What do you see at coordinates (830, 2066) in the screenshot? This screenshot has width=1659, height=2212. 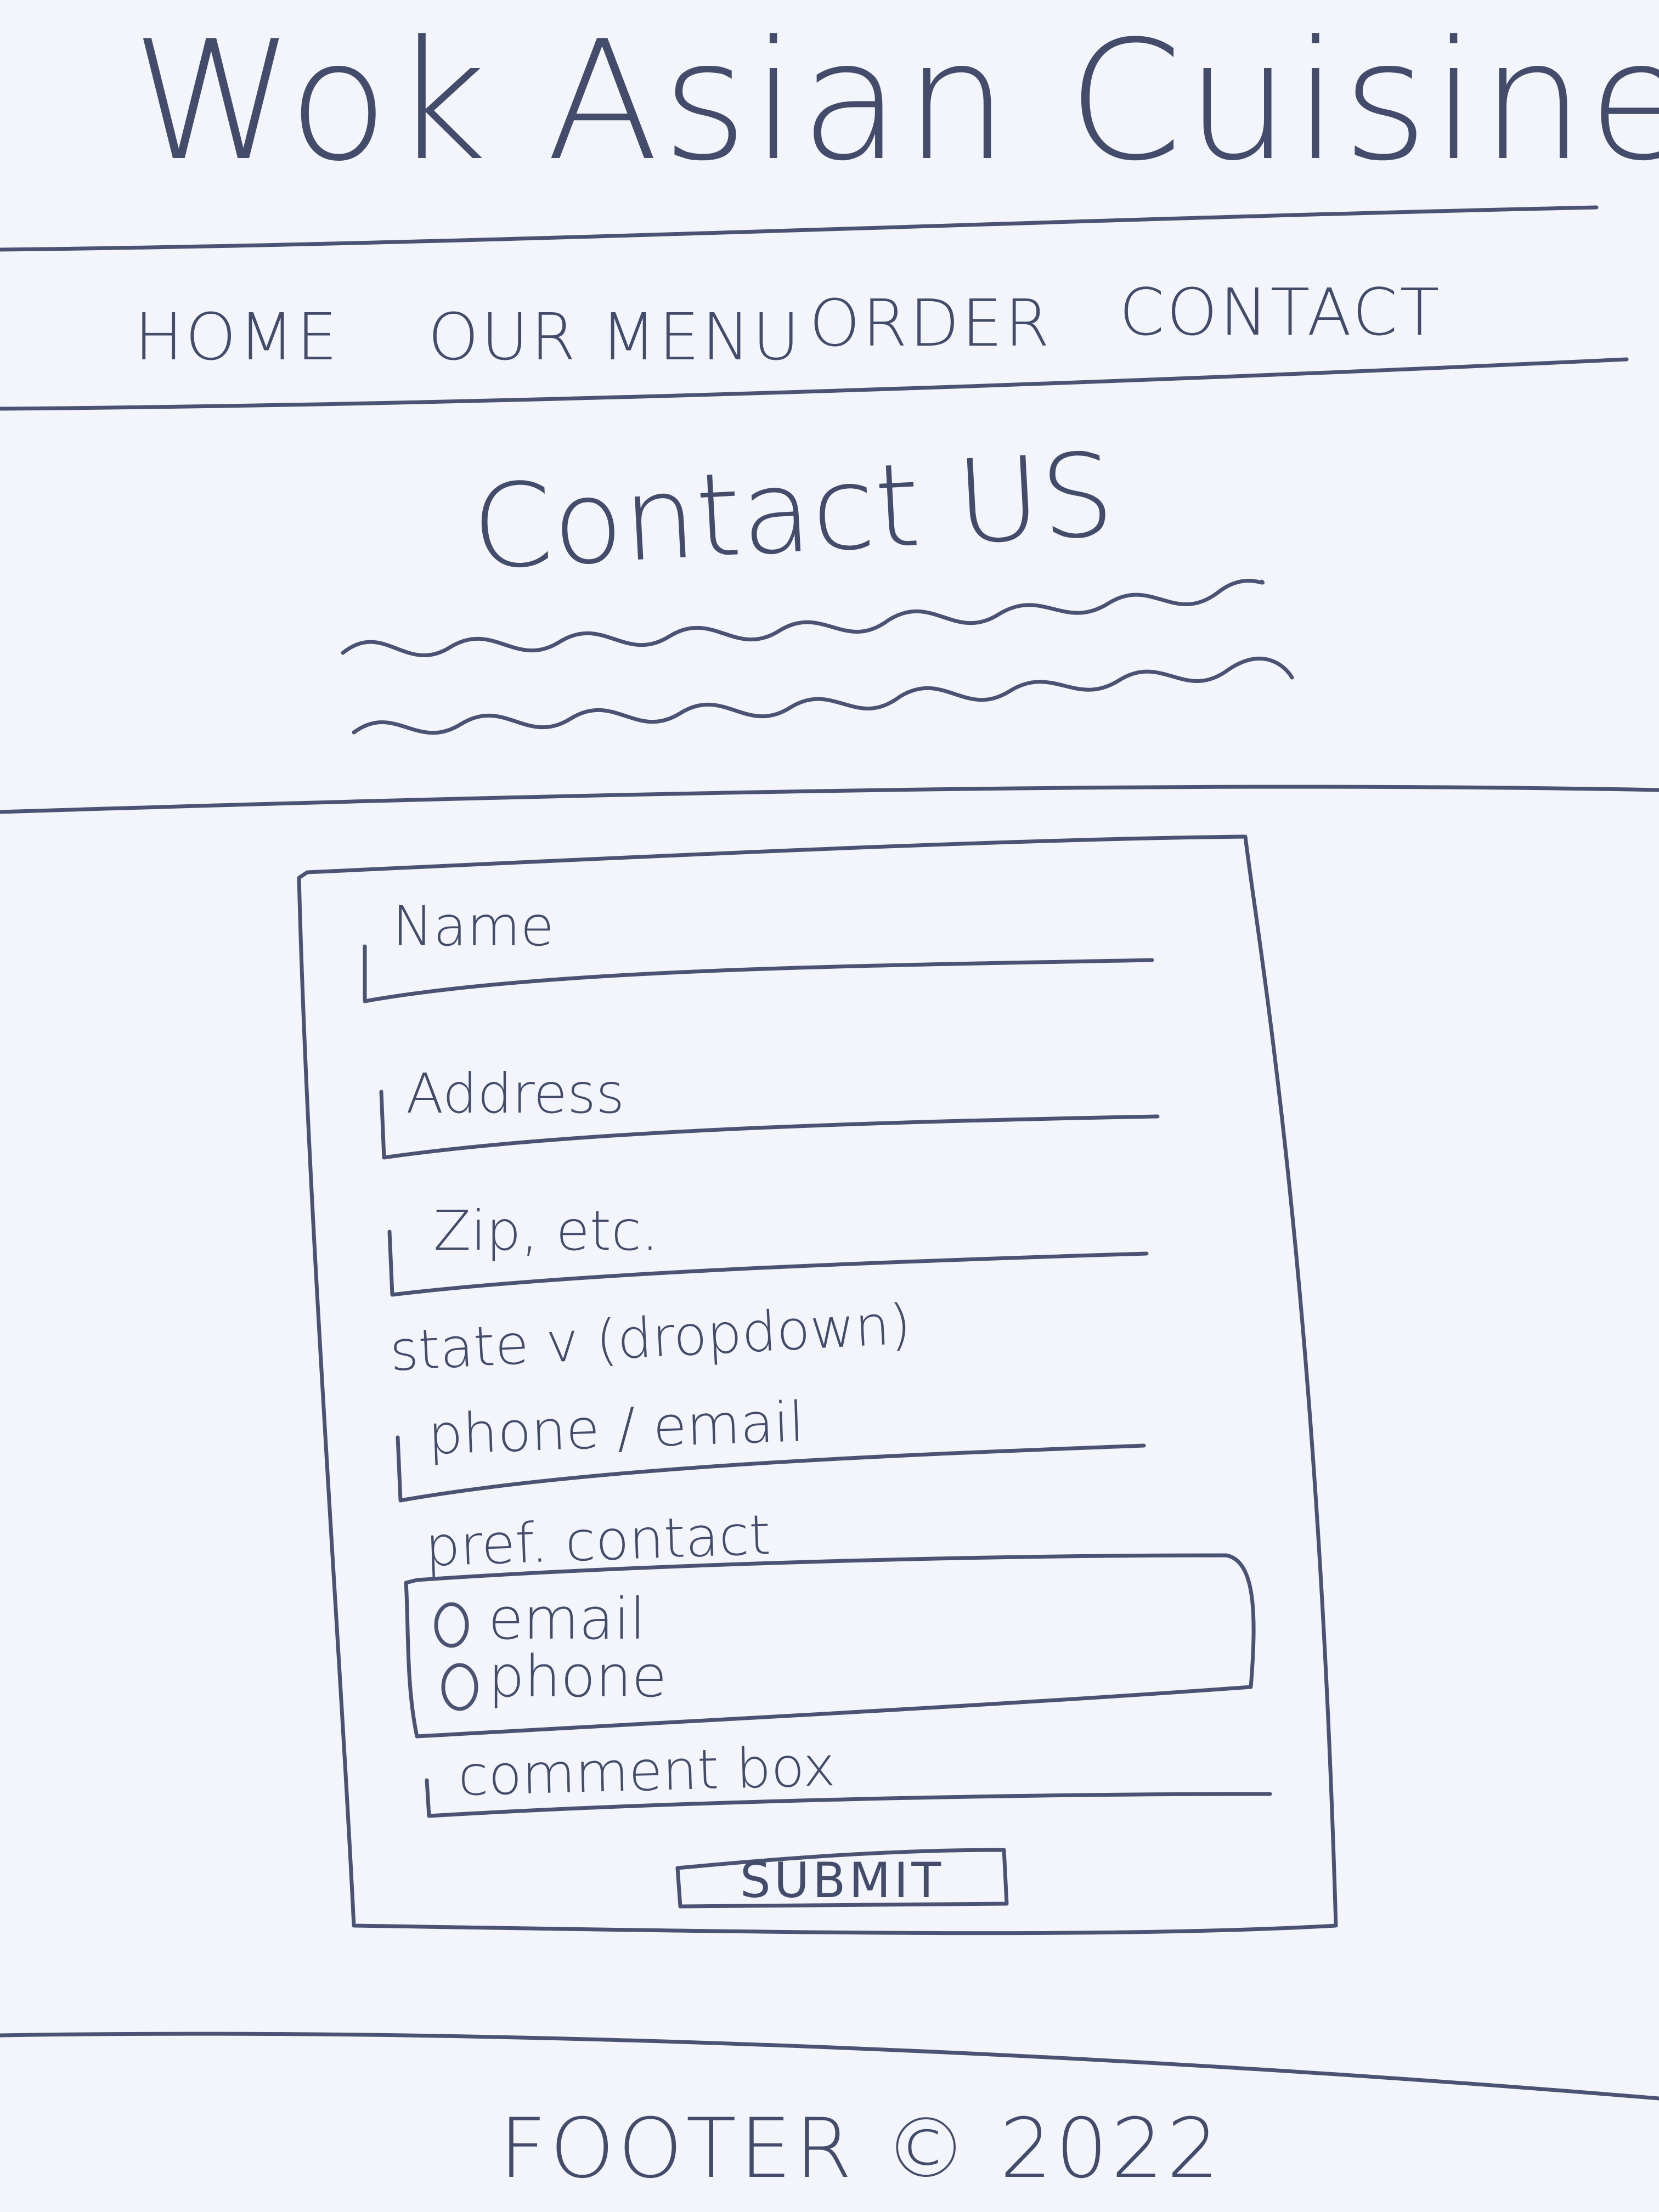 I see `footer-divider` at bounding box center [830, 2066].